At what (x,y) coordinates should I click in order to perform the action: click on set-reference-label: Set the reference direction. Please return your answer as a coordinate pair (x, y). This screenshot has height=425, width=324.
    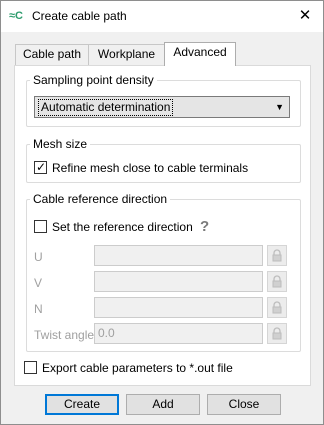
    Looking at the image, I should click on (122, 227).